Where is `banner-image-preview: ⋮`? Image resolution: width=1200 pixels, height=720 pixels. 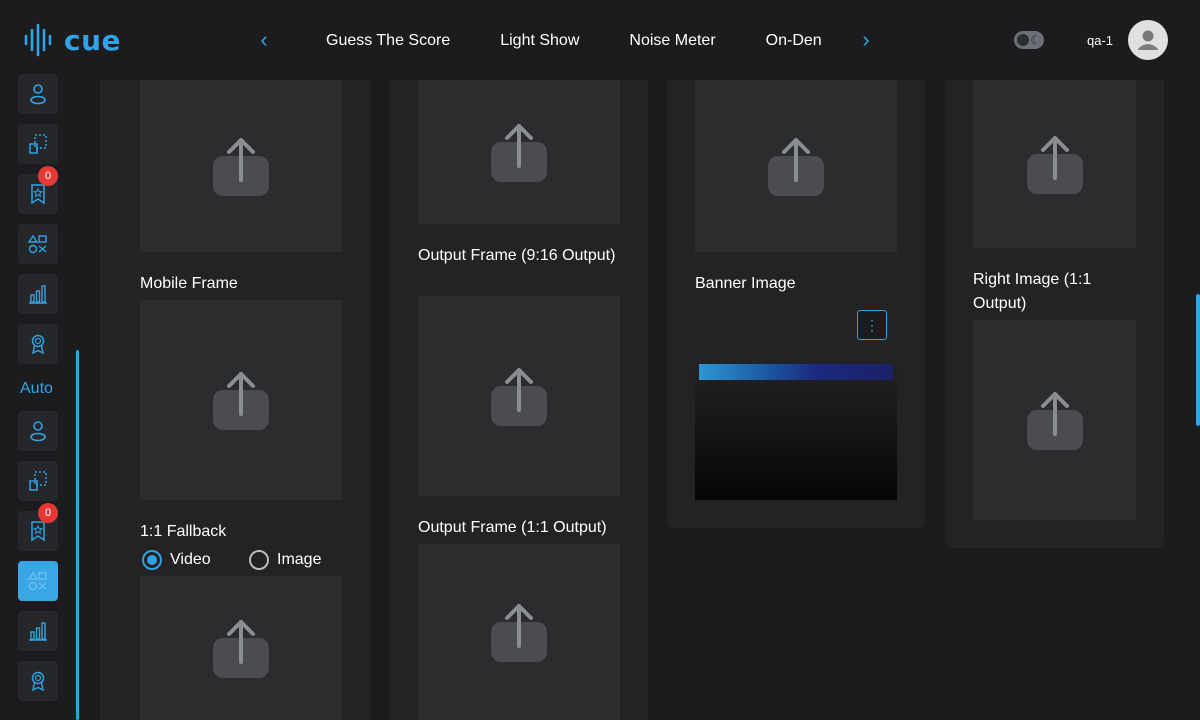
banner-image-preview: ⋮ is located at coordinates (796, 400).